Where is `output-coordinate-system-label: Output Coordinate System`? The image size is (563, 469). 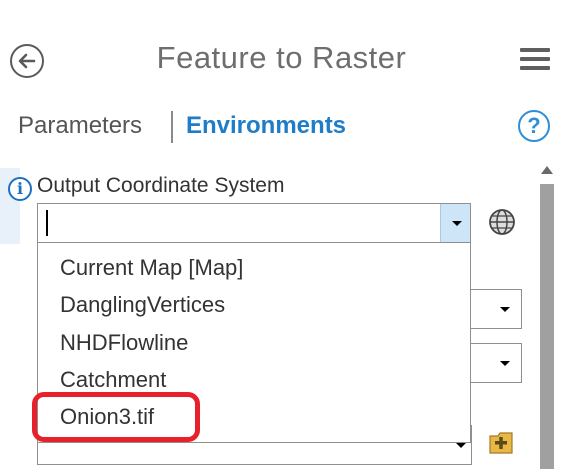 output-coordinate-system-label: Output Coordinate System is located at coordinates (161, 185).